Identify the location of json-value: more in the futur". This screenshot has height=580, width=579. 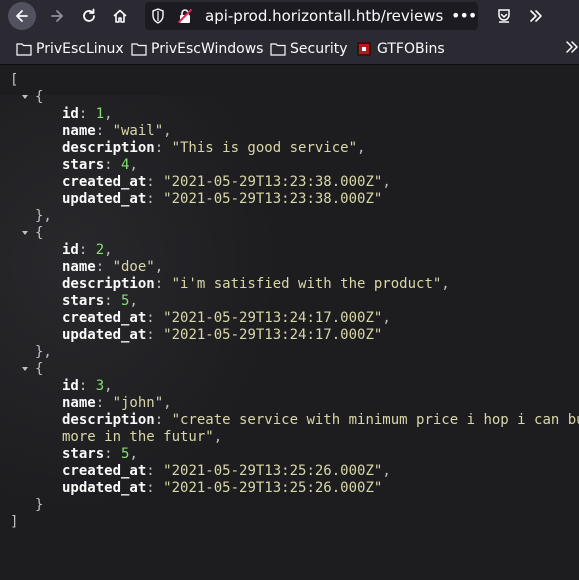
(138, 437).